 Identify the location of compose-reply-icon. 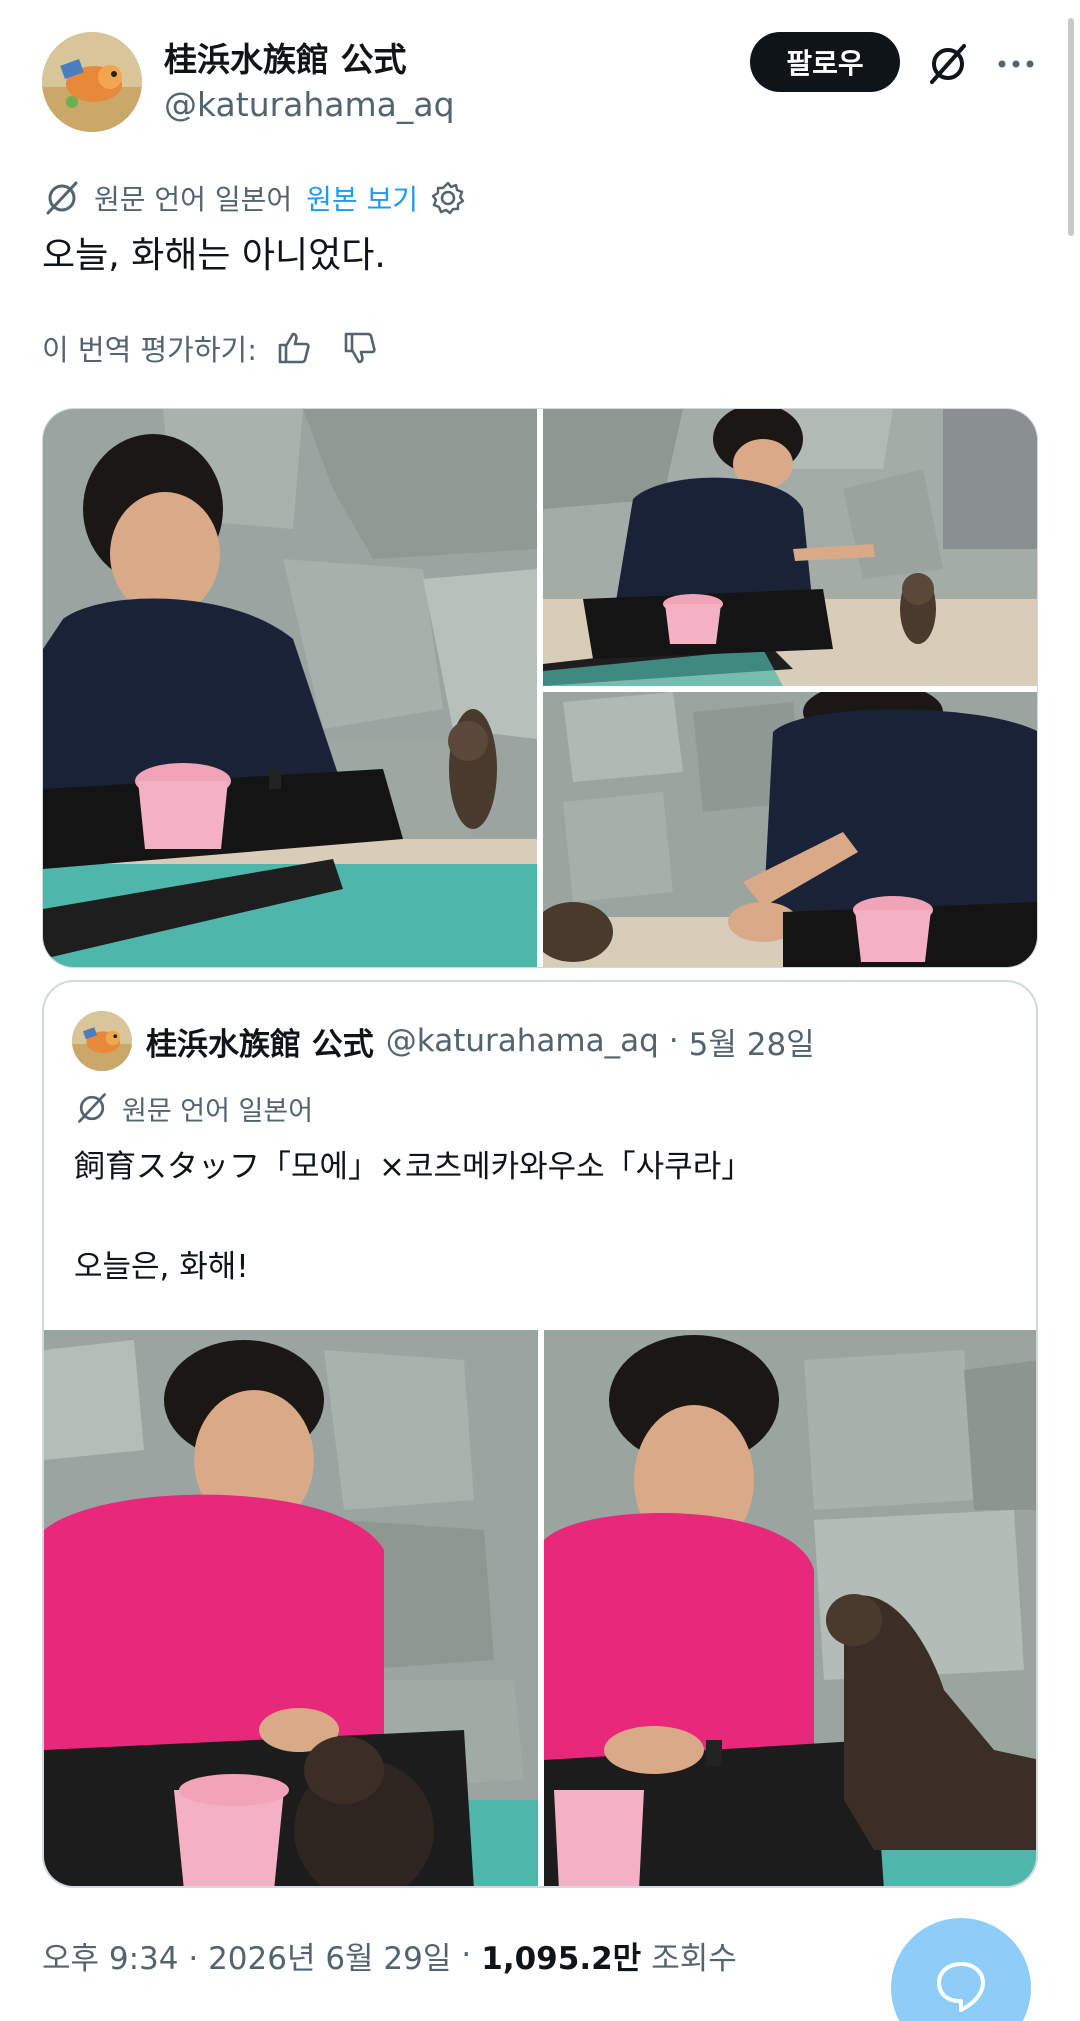
(961, 1987).